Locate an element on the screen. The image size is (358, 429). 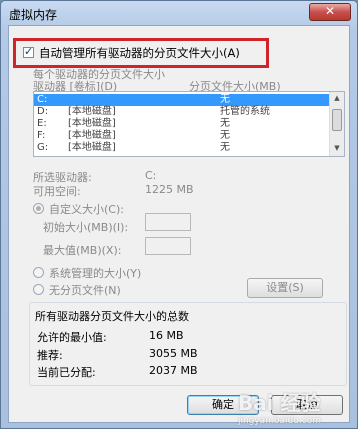
drive-letter: C: is located at coordinates (42, 99).